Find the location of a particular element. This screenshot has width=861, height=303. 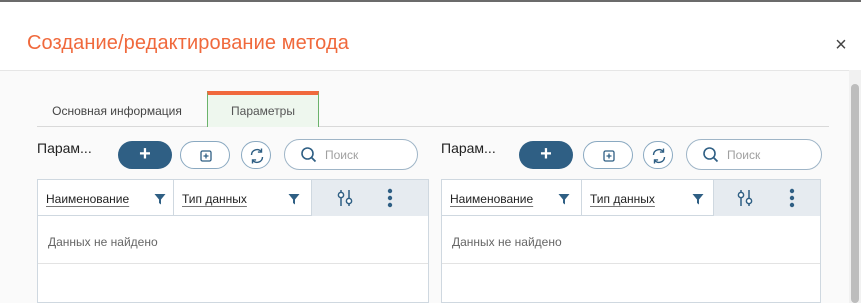

expand-button-left is located at coordinates (205, 155).